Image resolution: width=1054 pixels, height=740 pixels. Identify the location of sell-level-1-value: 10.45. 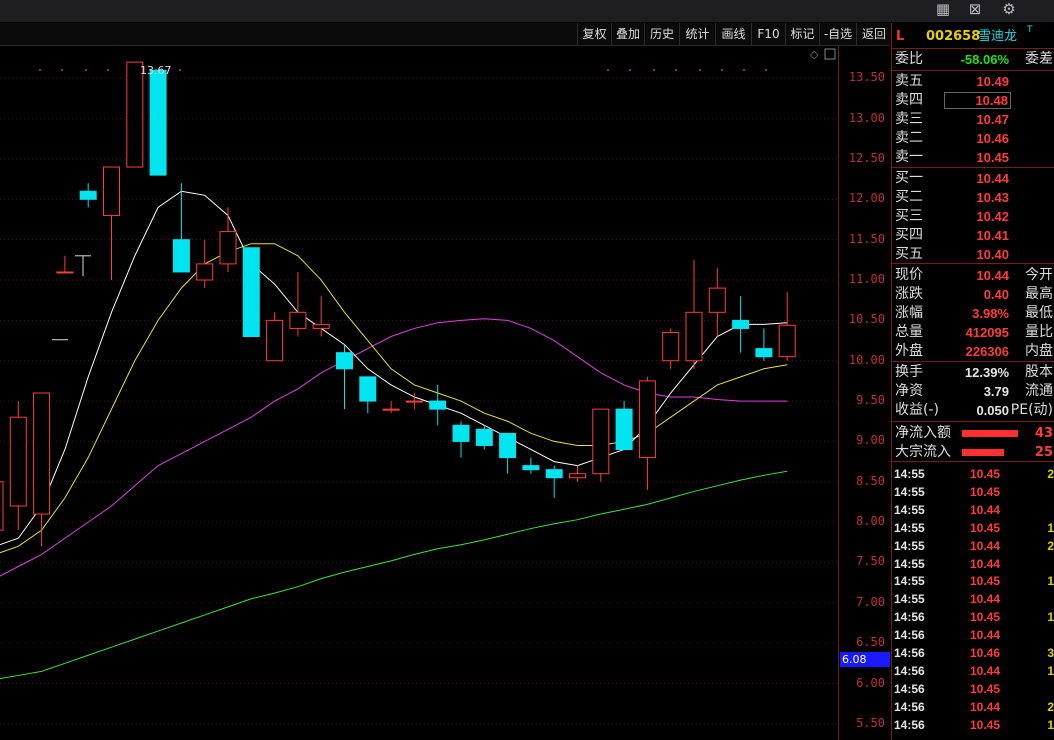
(992, 157).